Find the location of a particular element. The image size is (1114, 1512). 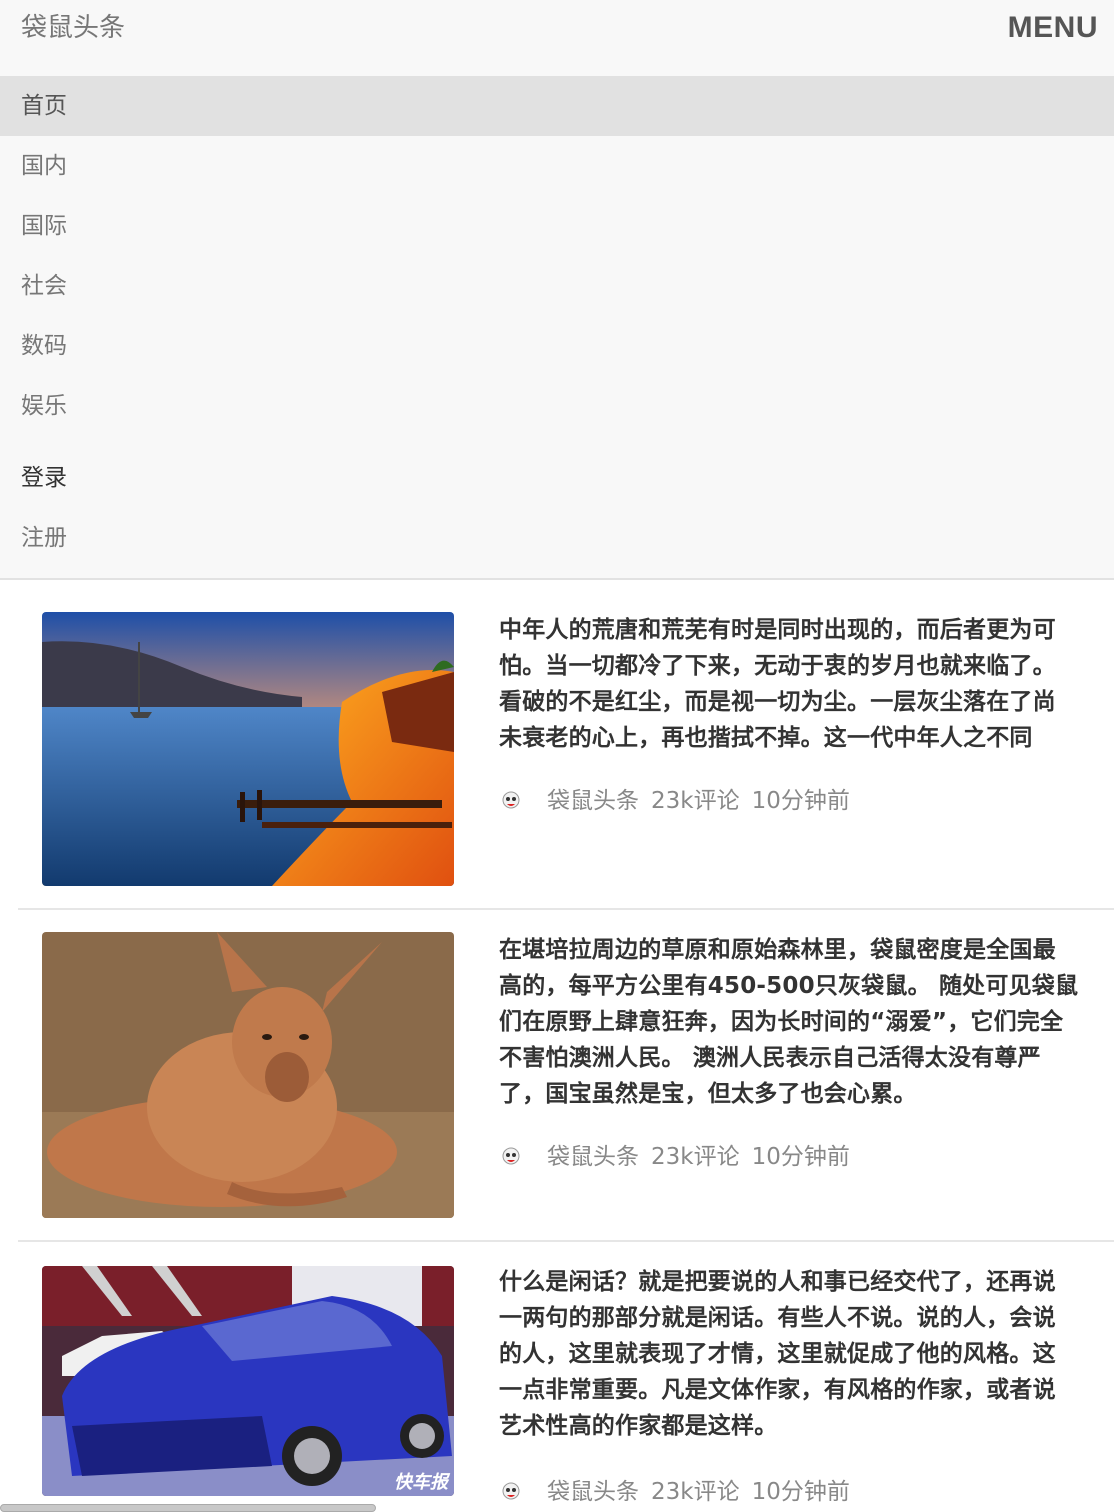

menu-button: MENU is located at coordinates (1053, 28).